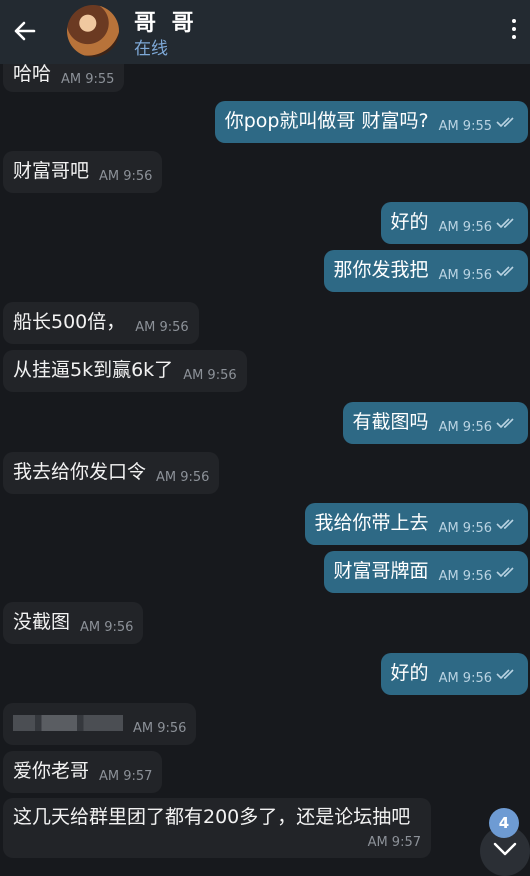 The height and width of the screenshot is (876, 530). Describe the element at coordinates (505, 849) in the screenshot. I see `chevron-down-icon` at that location.